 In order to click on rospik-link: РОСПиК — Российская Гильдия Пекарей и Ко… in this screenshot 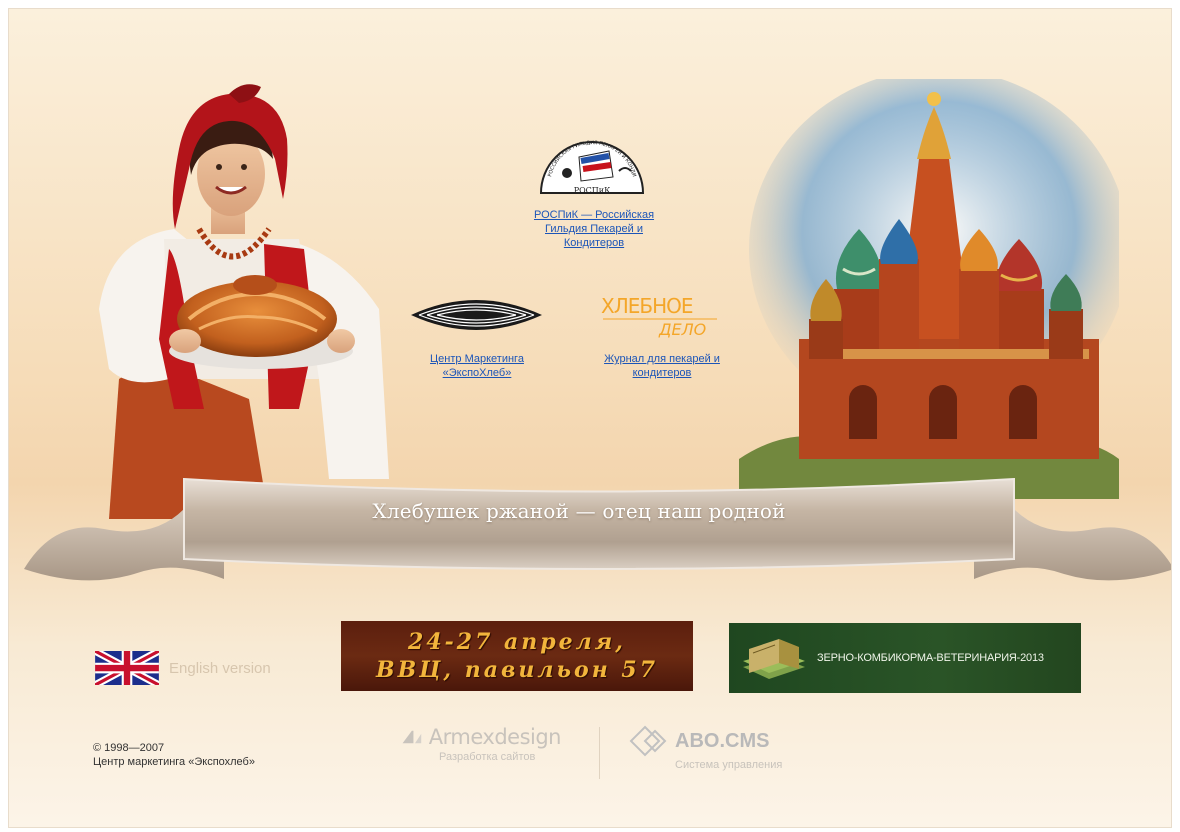, I will do `click(594, 229)`.